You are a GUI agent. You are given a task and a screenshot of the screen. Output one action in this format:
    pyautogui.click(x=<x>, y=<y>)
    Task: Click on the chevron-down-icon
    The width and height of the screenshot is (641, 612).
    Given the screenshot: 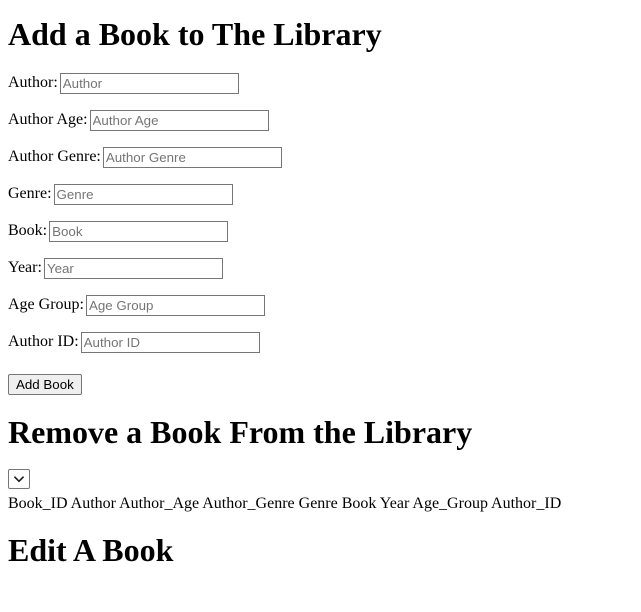 What is the action you would take?
    pyautogui.click(x=19, y=479)
    